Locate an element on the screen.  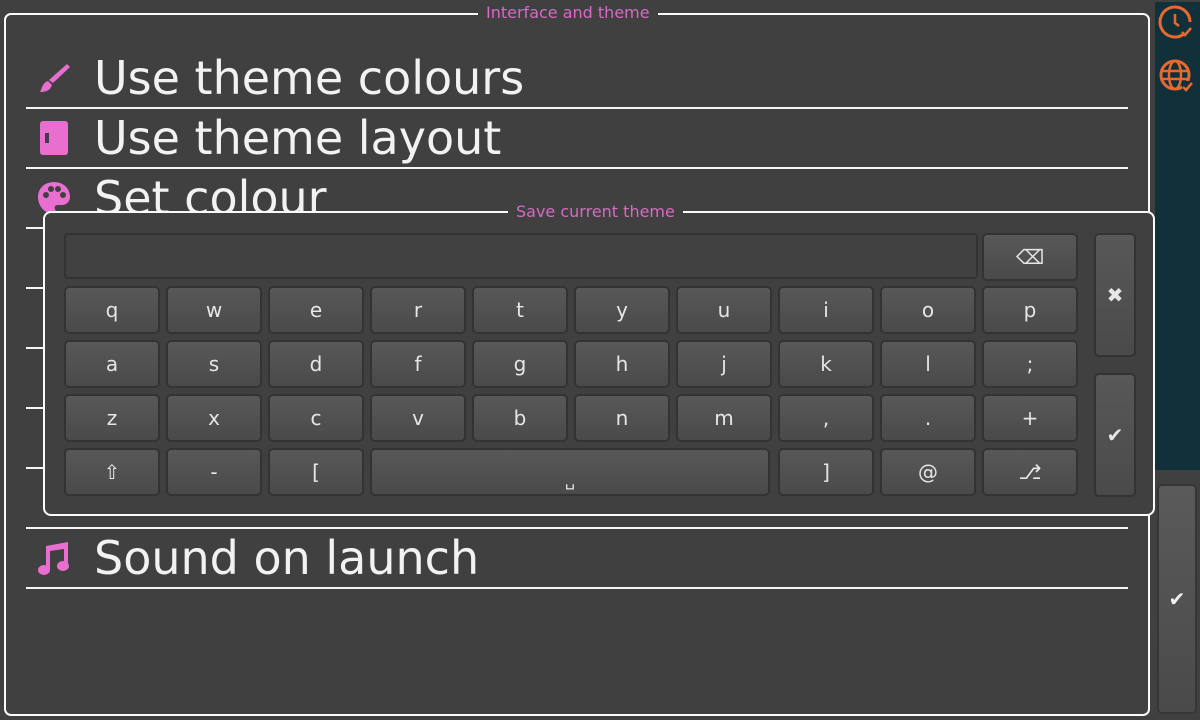
layout-switch-icon: ⎇ is located at coordinates (1030, 472).